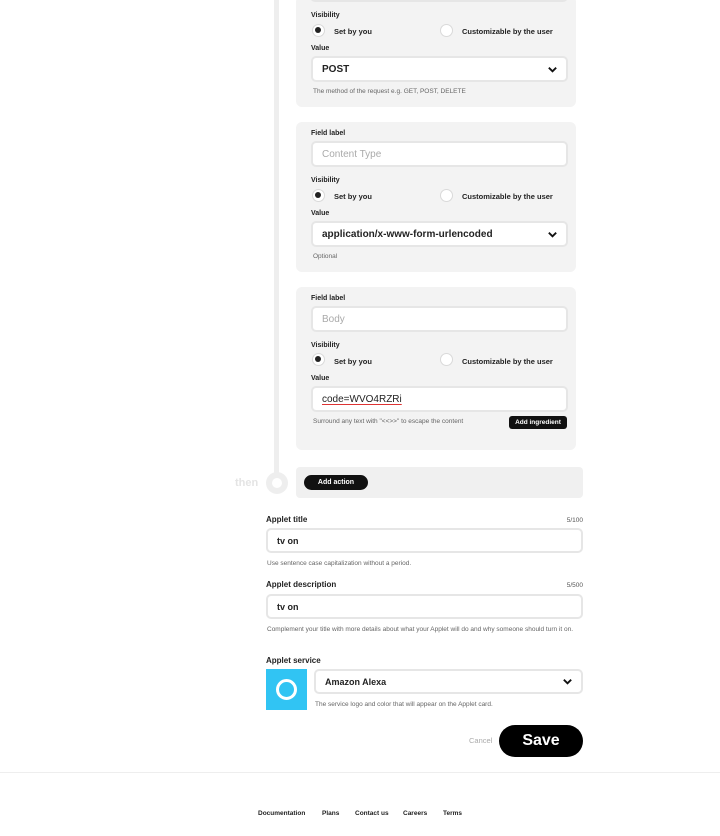 Image resolution: width=720 pixels, height=836 pixels. What do you see at coordinates (360, 772) in the screenshot?
I see `footer-divider` at bounding box center [360, 772].